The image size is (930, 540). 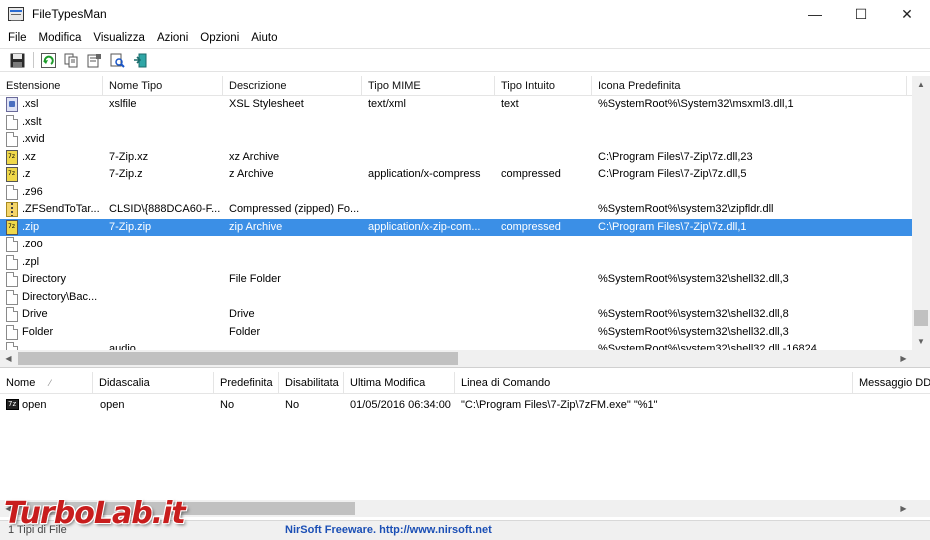 What do you see at coordinates (71, 60) in the screenshot?
I see `copy-icon` at bounding box center [71, 60].